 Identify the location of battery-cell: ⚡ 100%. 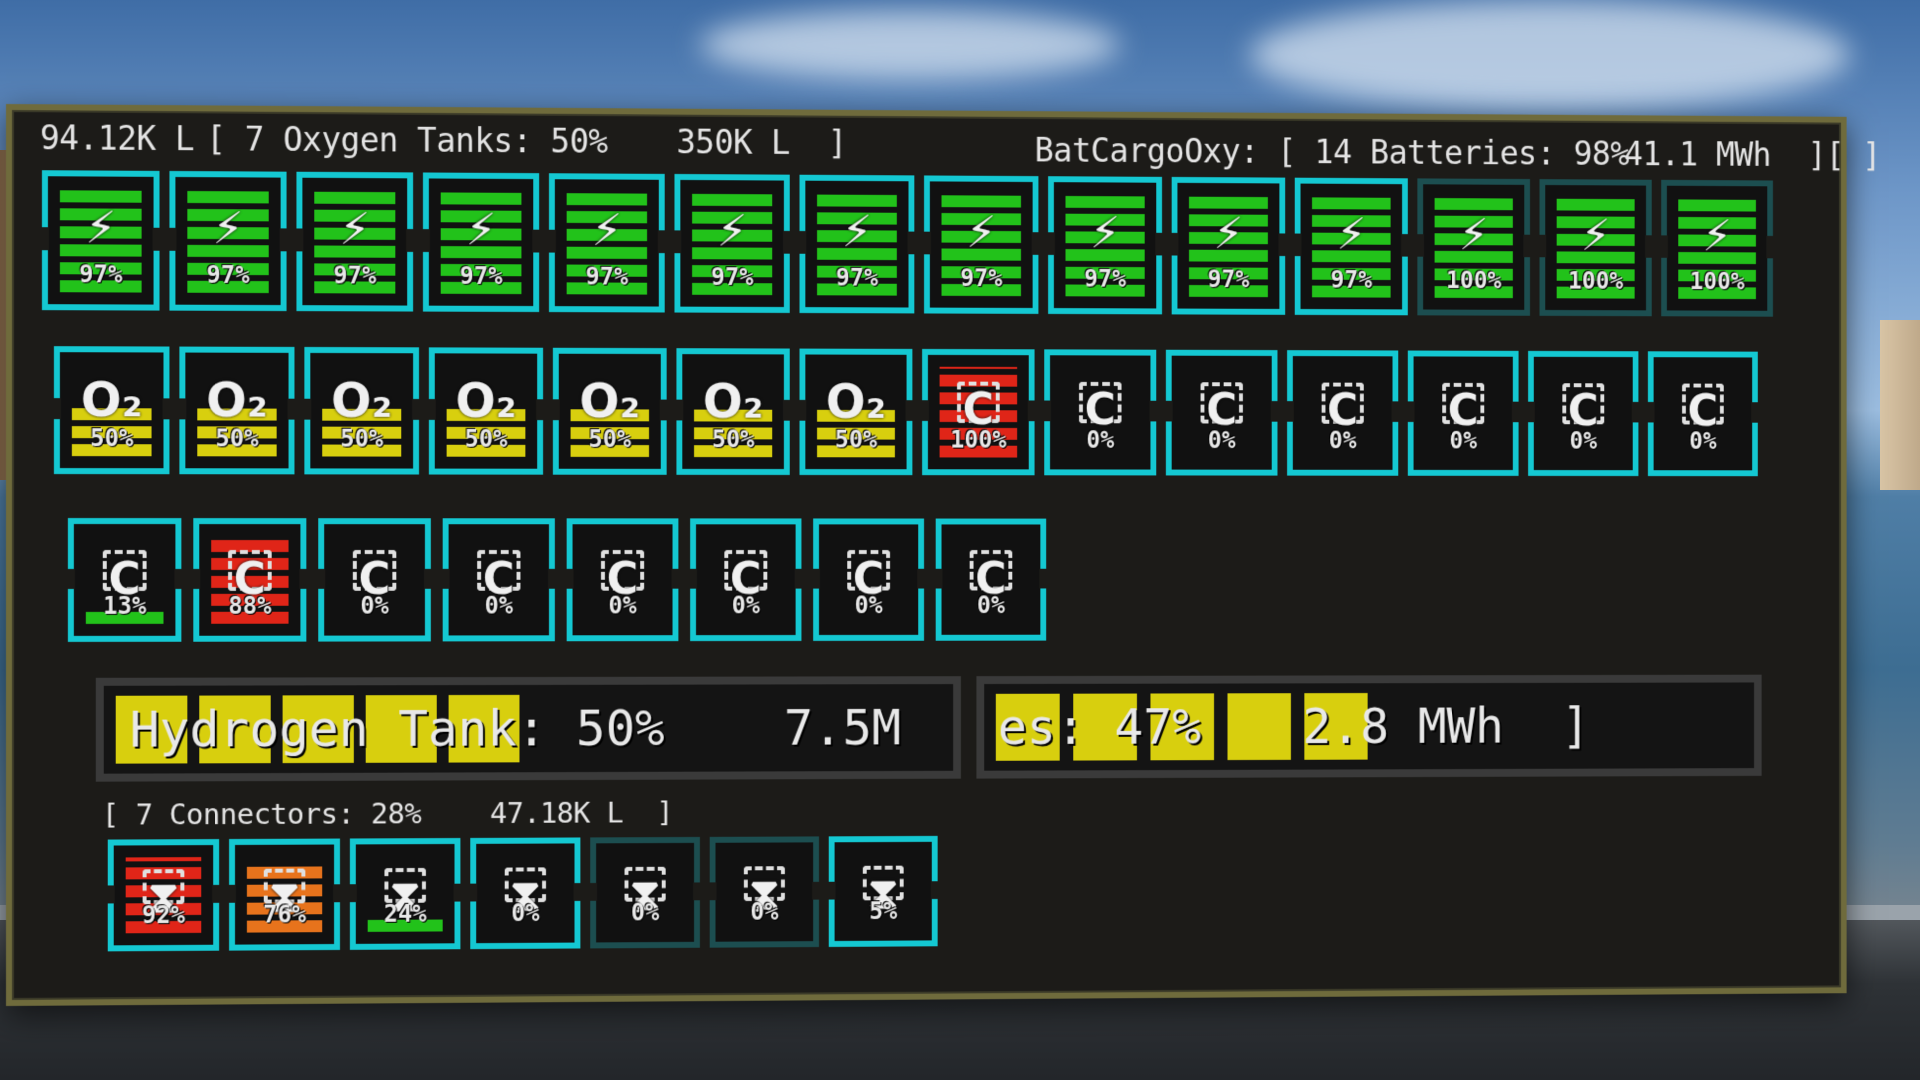
(1595, 248).